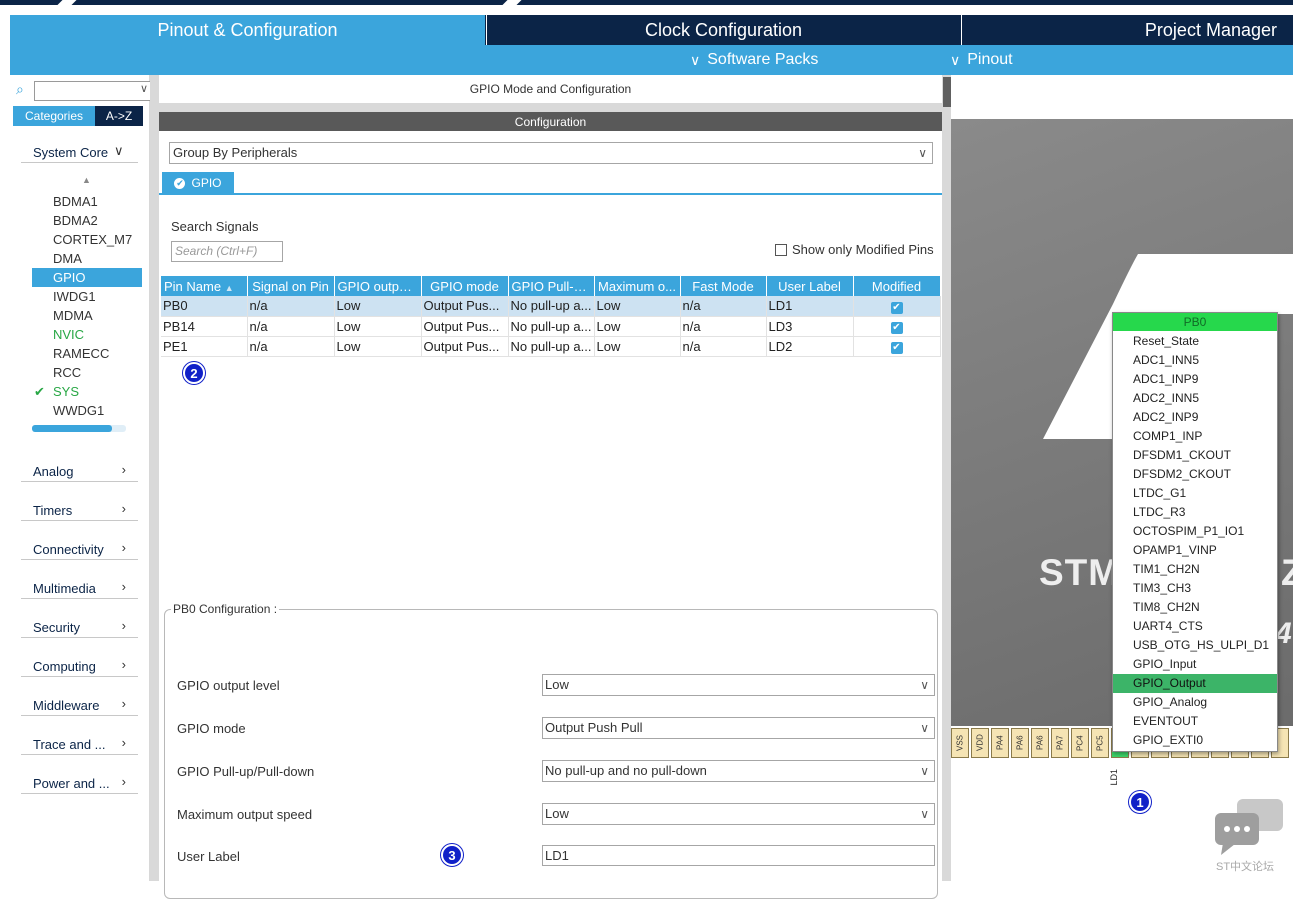  Describe the element at coordinates (87, 391) in the screenshot. I see `sidebar-item-sys: ✔ SYS` at that location.